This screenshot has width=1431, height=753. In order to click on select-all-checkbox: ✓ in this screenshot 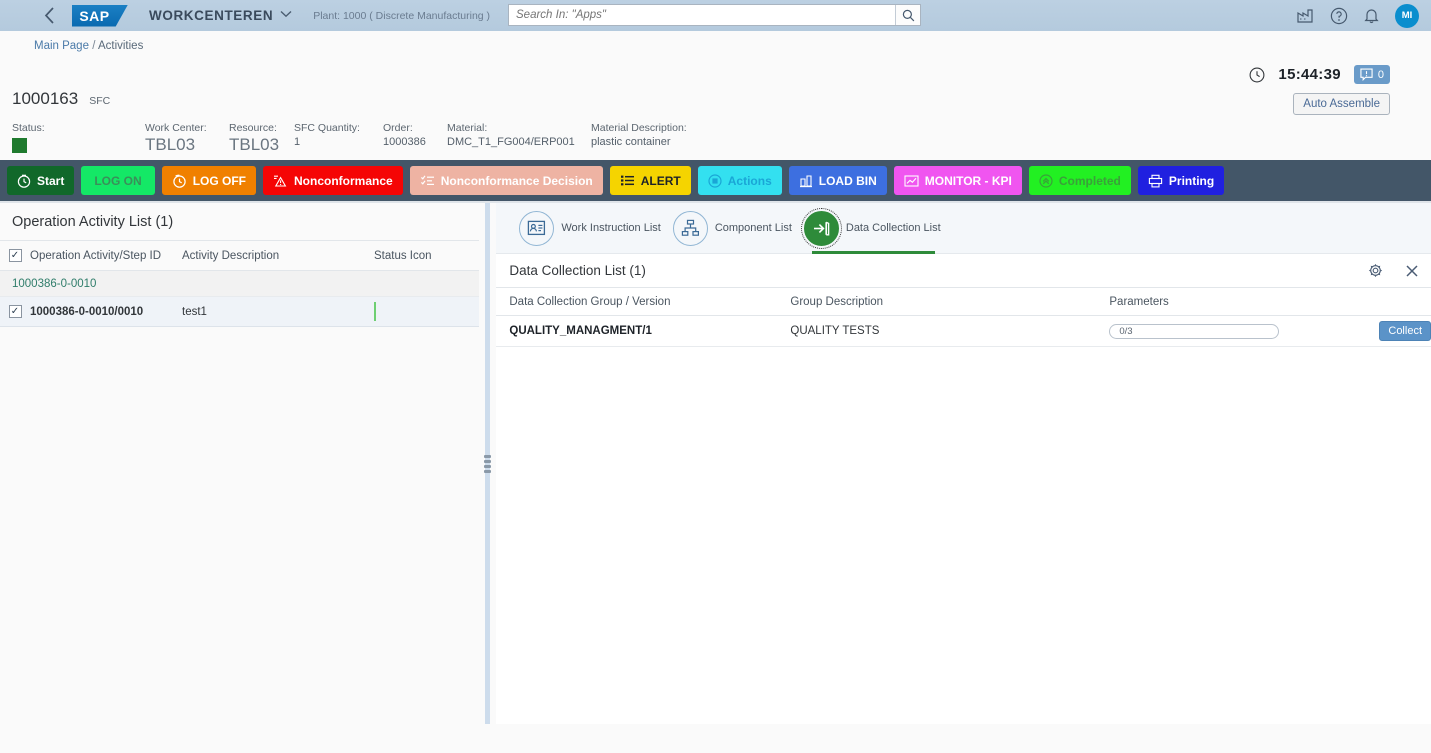, I will do `click(15, 255)`.